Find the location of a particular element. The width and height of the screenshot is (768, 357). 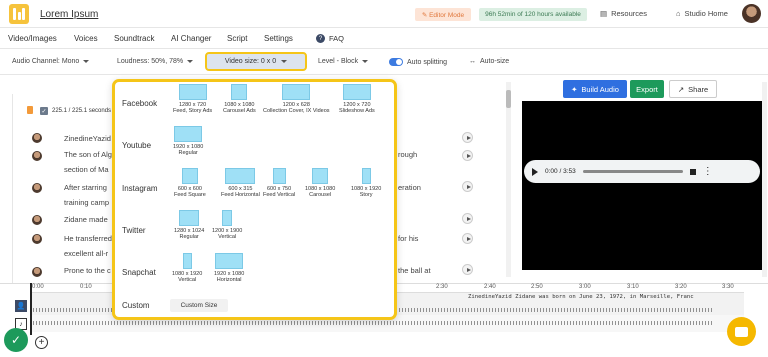

script-line: ZinedineYazid is located at coordinates (87, 138).